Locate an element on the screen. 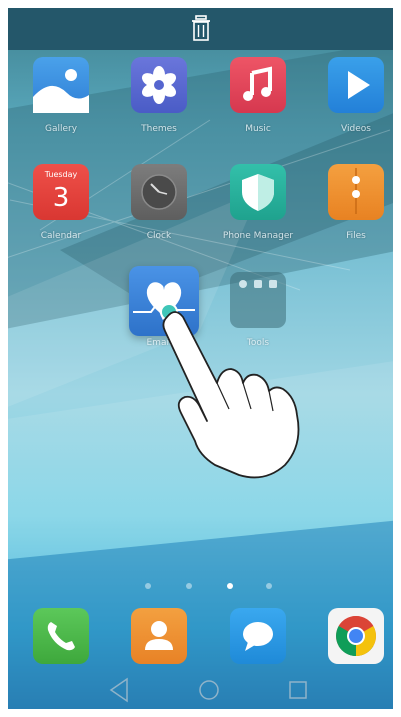 This screenshot has width=401, height=717. chat-bubble-icon is located at coordinates (258, 636).